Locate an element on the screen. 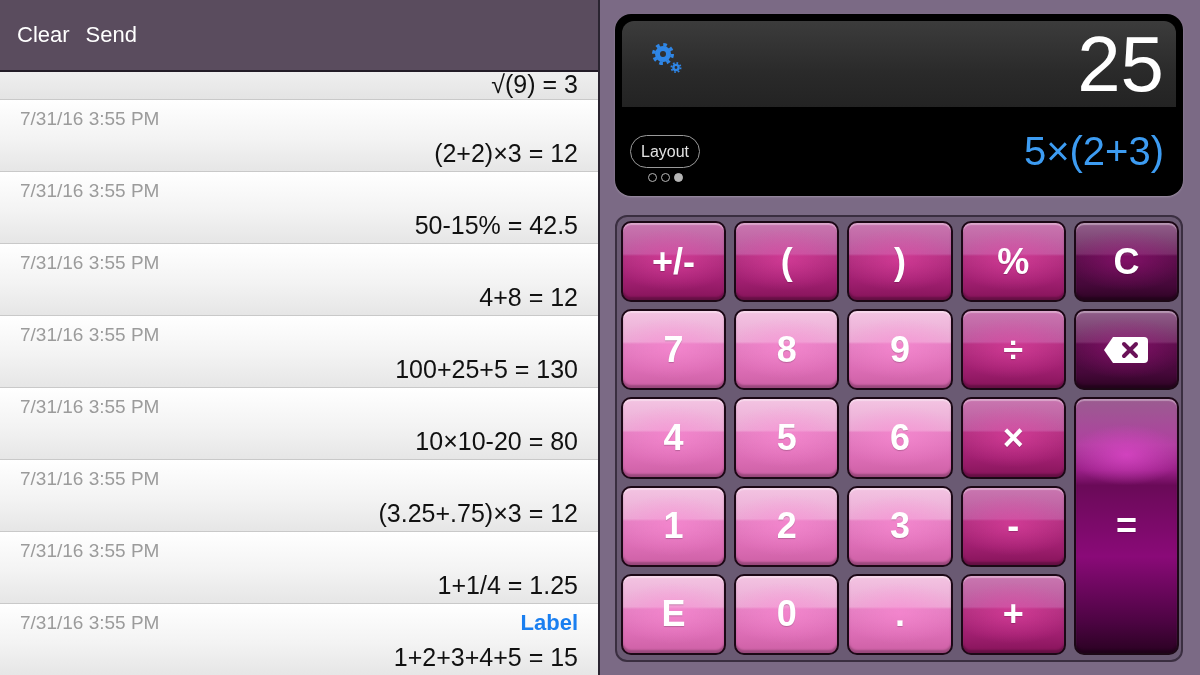 This screenshot has width=1200, height=675. history-expression: 50-15% = 42.5 is located at coordinates (496, 225).